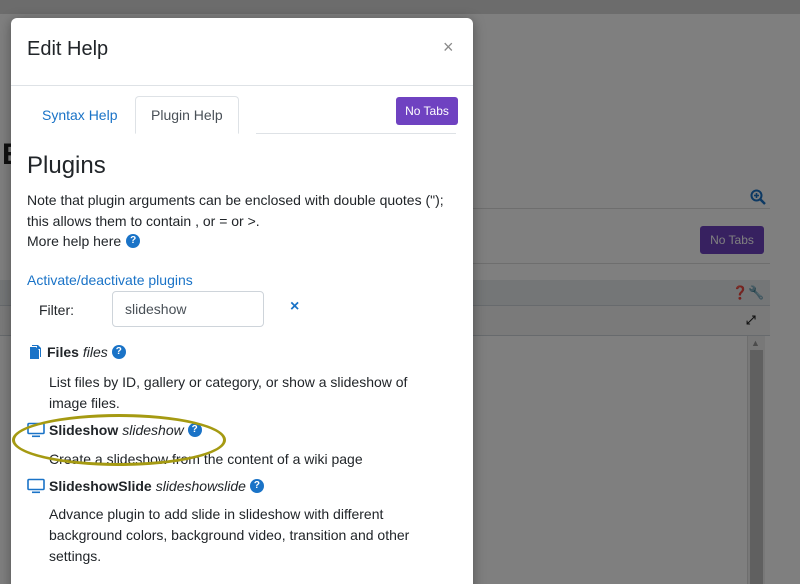 Image resolution: width=800 pixels, height=584 pixels. What do you see at coordinates (448, 47) in the screenshot?
I see `close-button: ×` at bounding box center [448, 47].